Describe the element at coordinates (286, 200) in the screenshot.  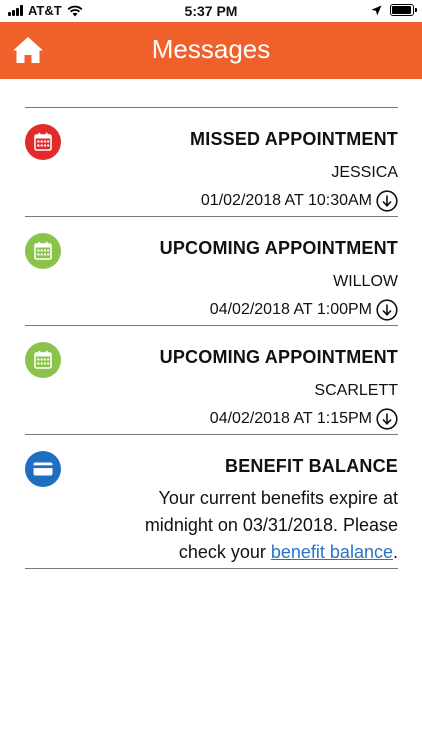
I see `message-datetime: 01/02/2018 AT 10:30AM` at that location.